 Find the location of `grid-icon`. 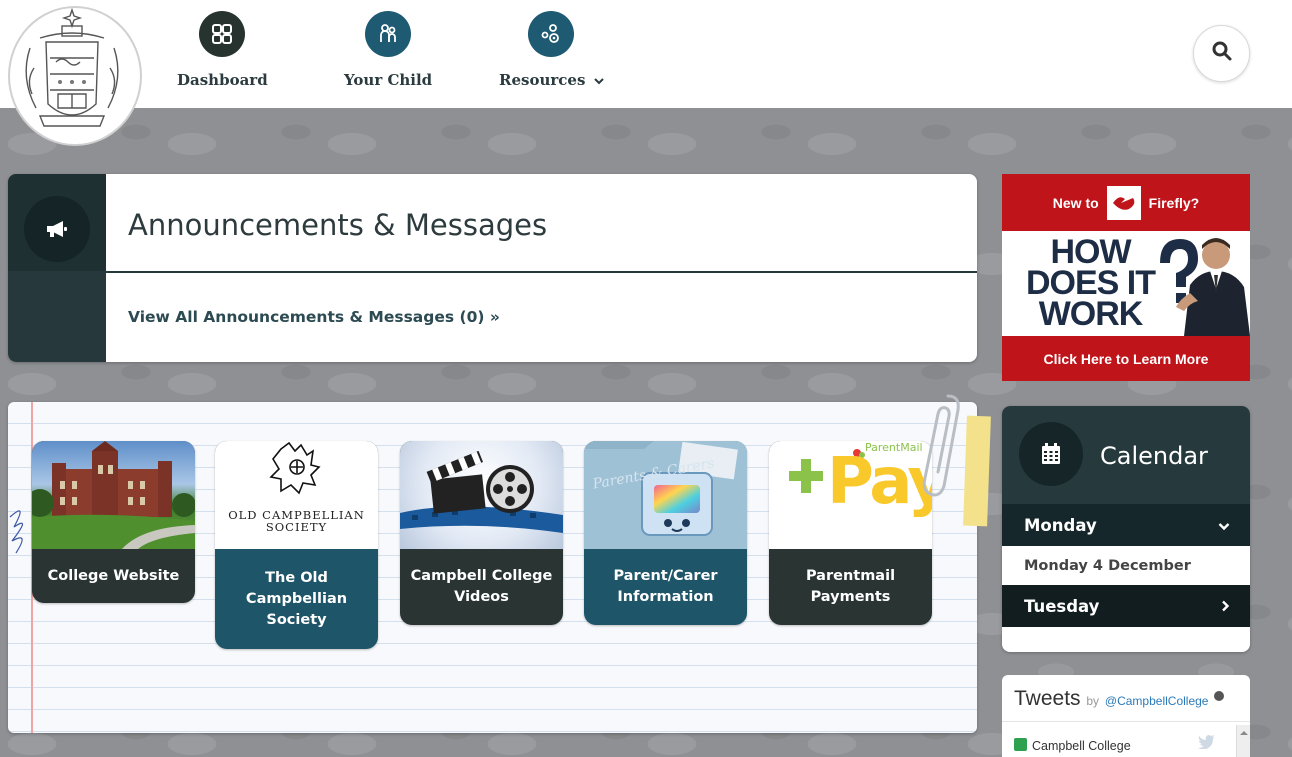

grid-icon is located at coordinates (222, 34).